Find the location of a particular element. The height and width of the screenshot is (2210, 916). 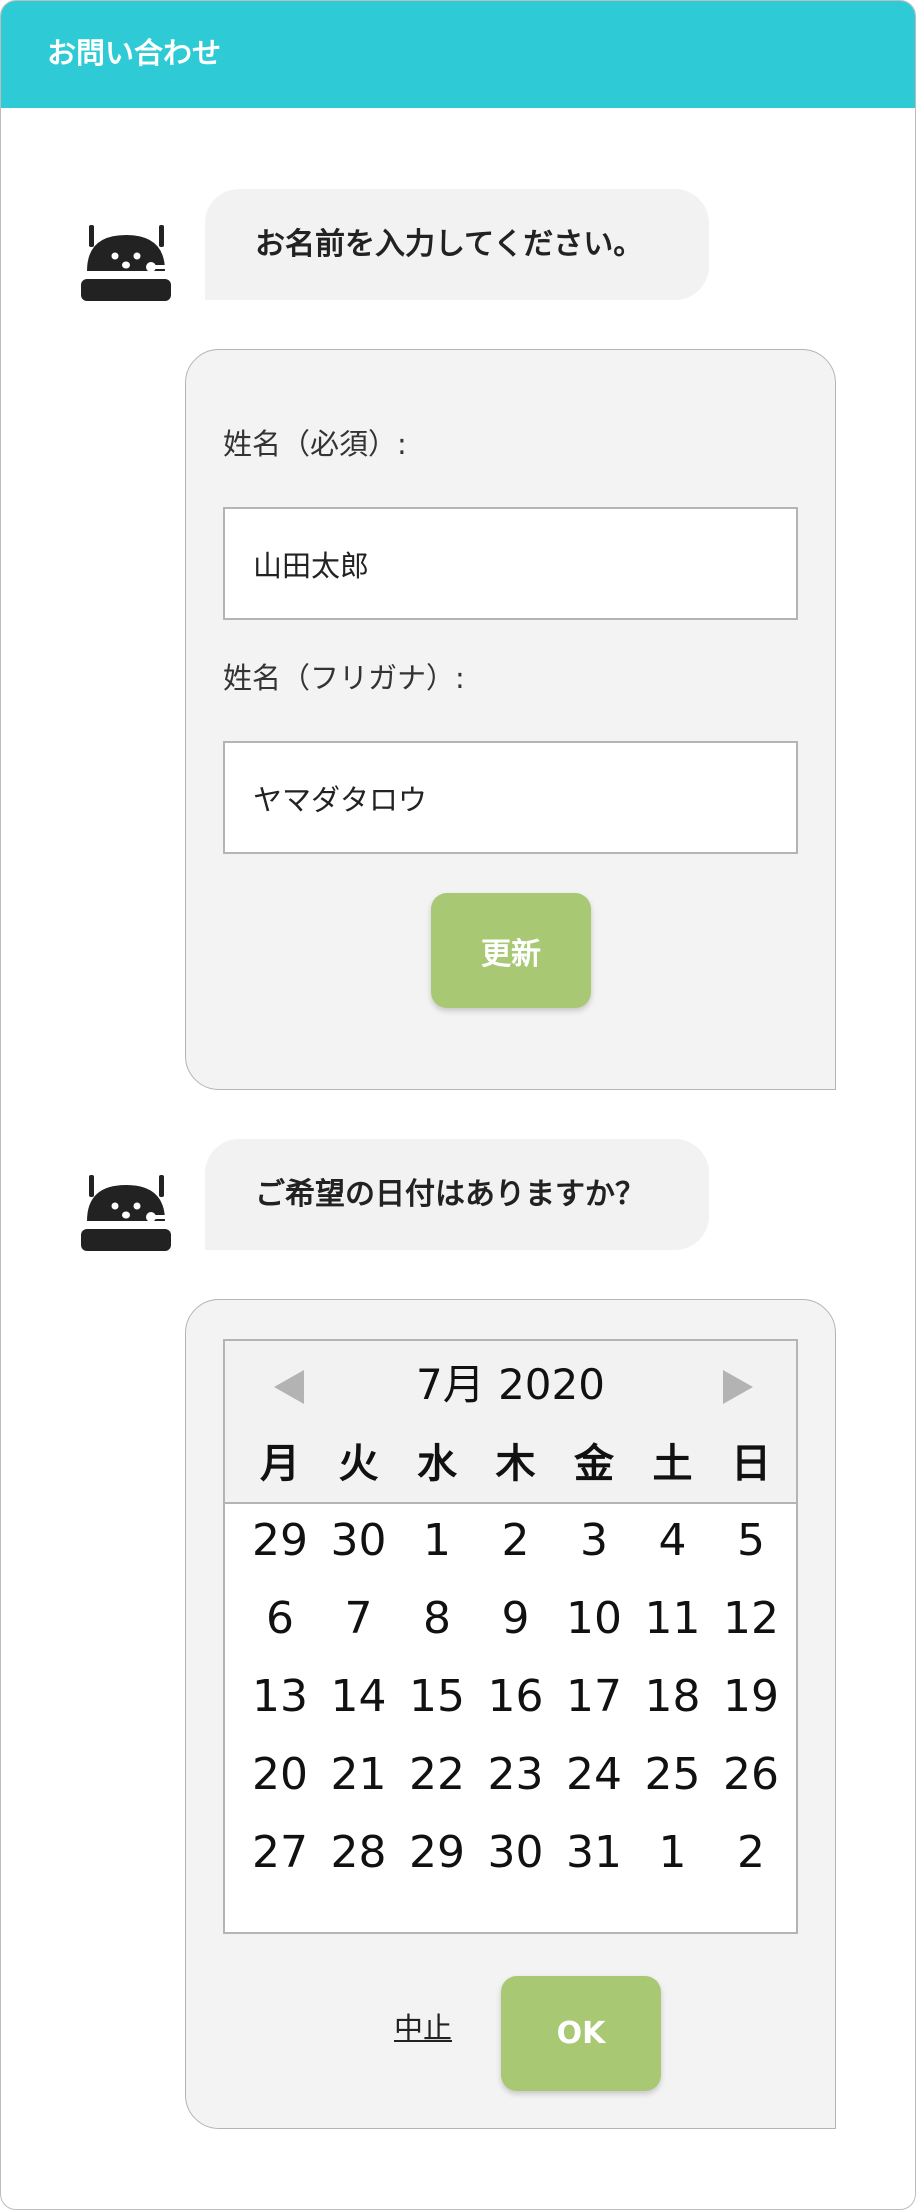

page-title: お問い合わせ is located at coordinates (134, 53).